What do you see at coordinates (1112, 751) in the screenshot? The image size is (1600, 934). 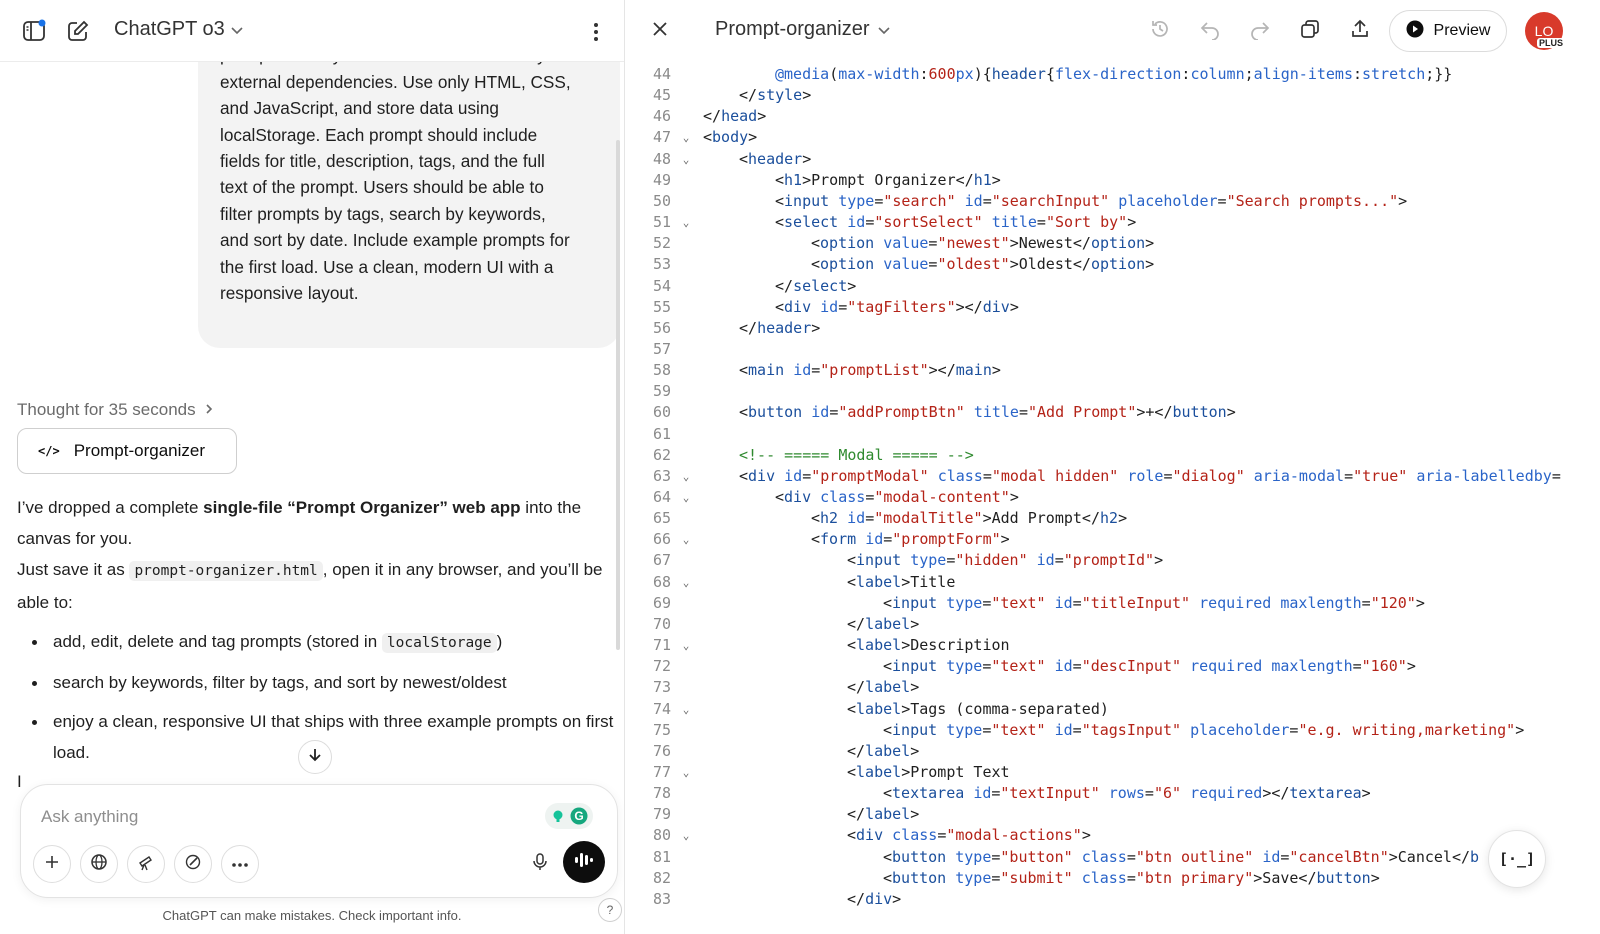 I see `code-line: 76 </label>` at bounding box center [1112, 751].